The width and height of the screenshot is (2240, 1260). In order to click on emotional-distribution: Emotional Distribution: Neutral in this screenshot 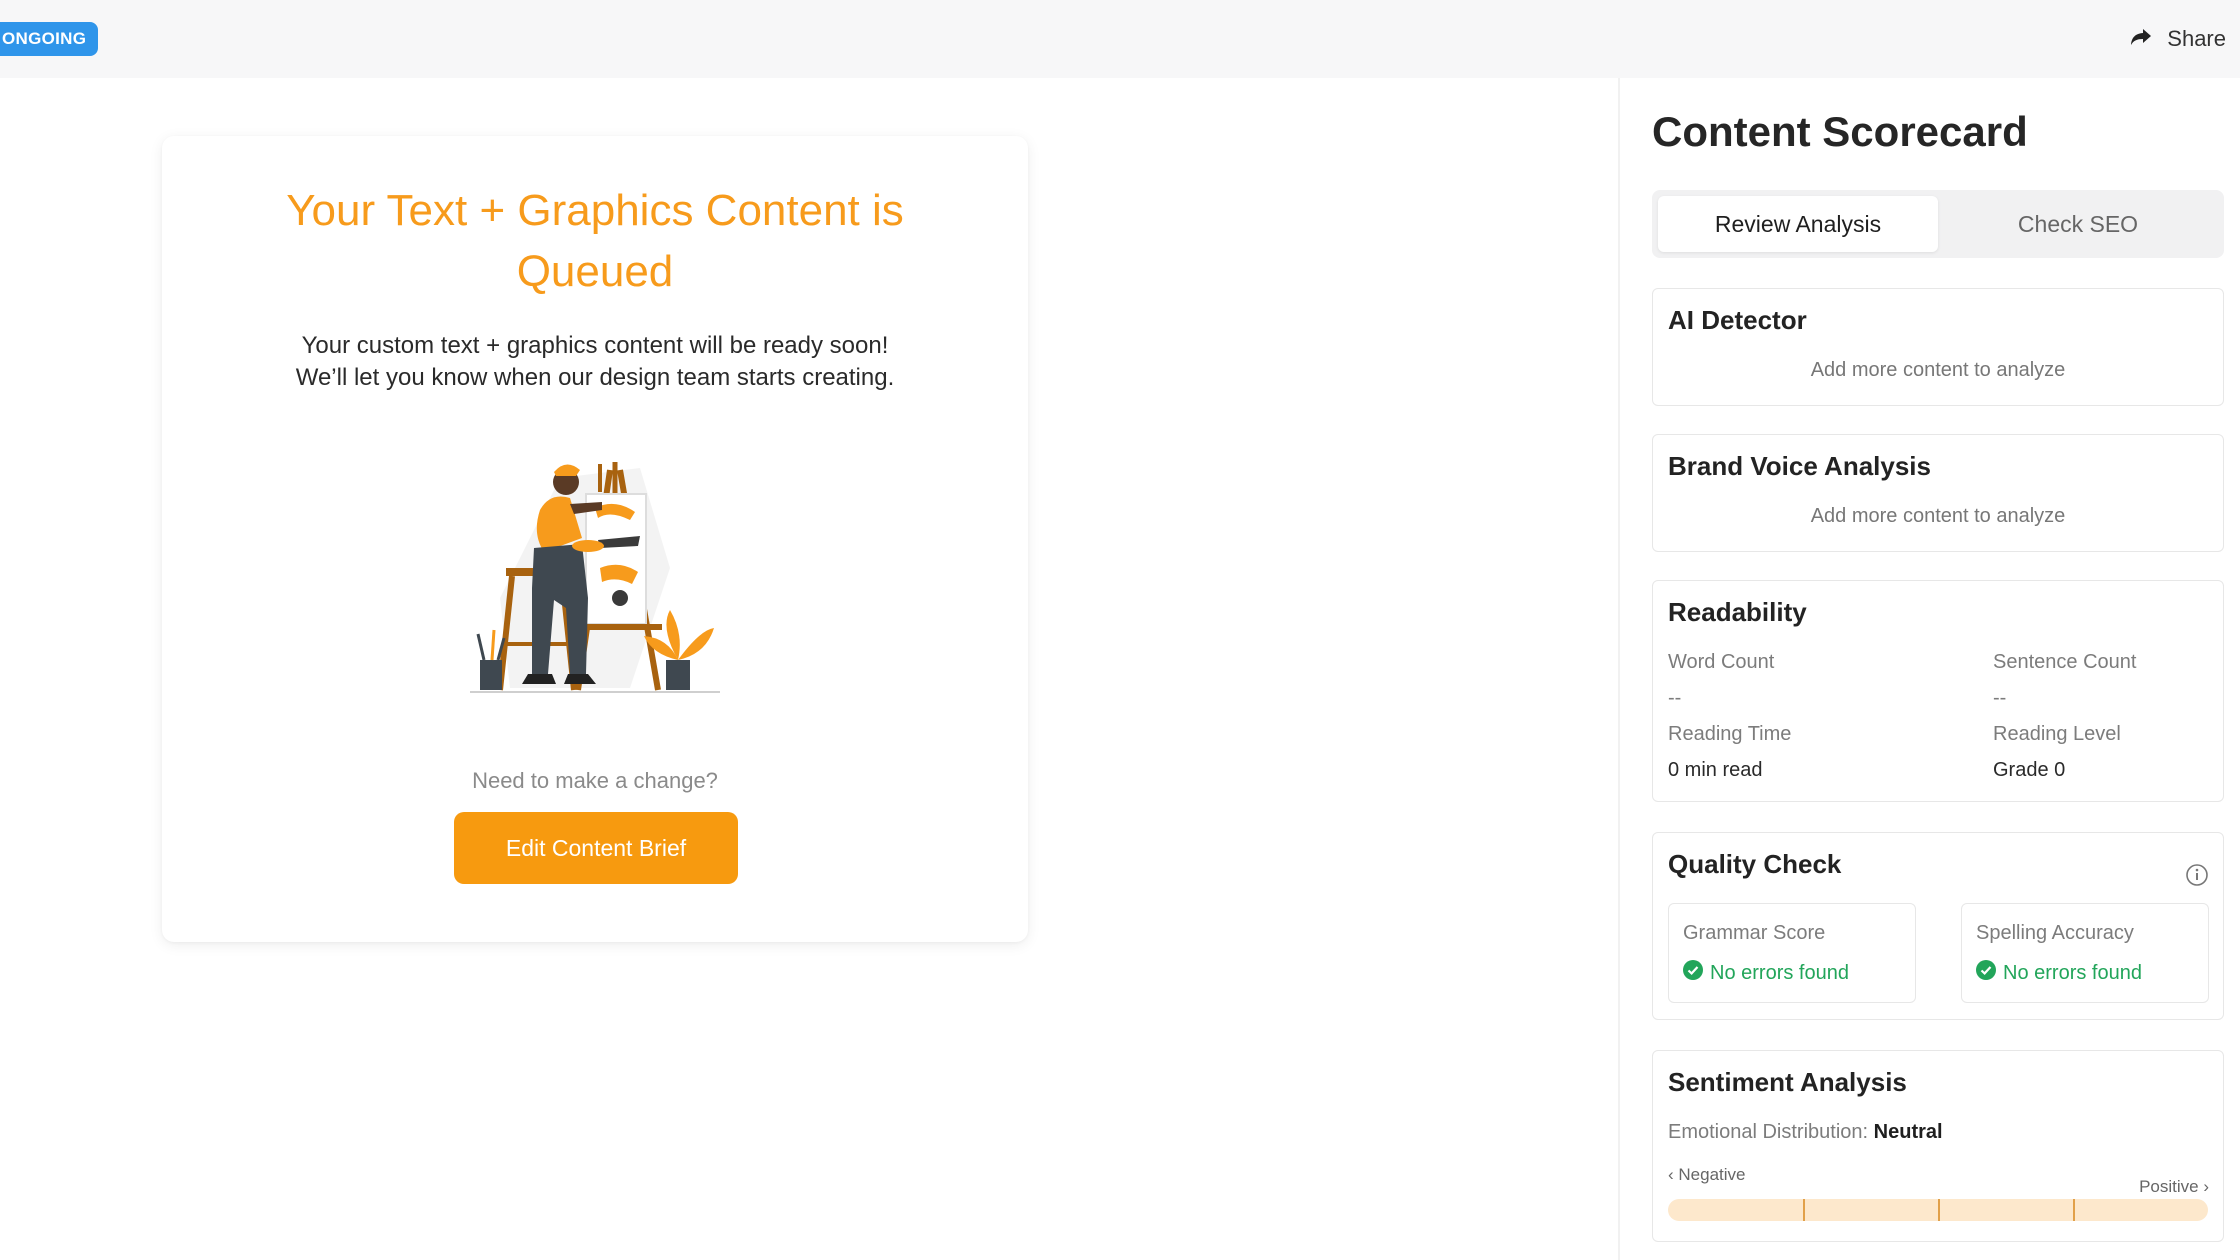, I will do `click(1805, 1132)`.